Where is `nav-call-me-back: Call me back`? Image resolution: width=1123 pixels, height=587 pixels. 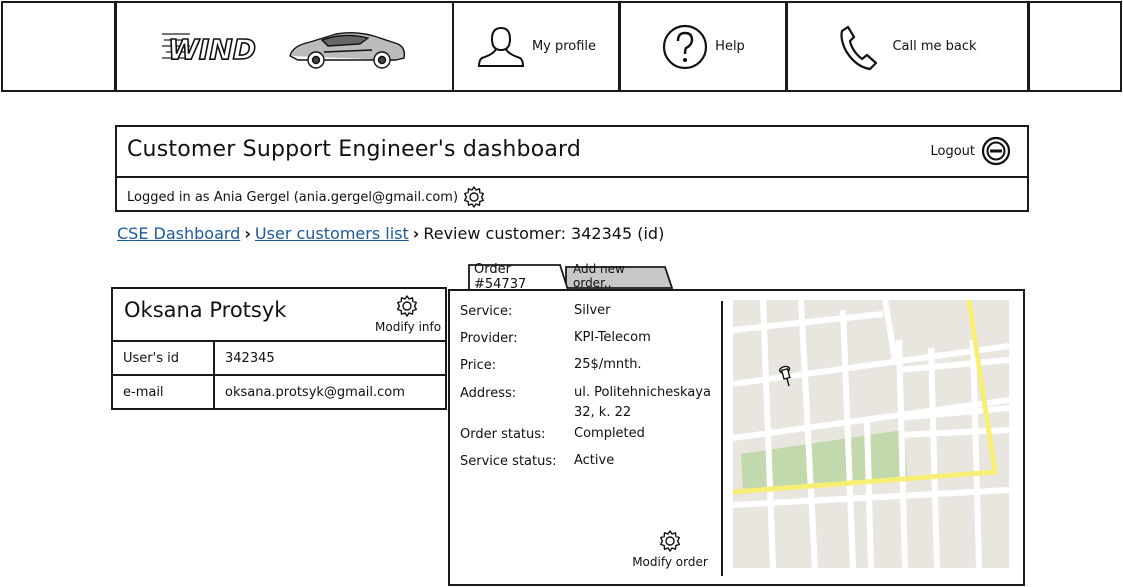
nav-call-me-back: Call me back is located at coordinates (907, 46).